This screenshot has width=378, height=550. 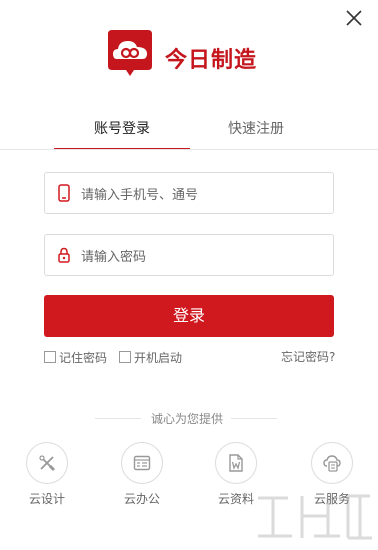 What do you see at coordinates (140, 195) in the screenshot?
I see `phone-placeholder: 请输入手机号、通号` at bounding box center [140, 195].